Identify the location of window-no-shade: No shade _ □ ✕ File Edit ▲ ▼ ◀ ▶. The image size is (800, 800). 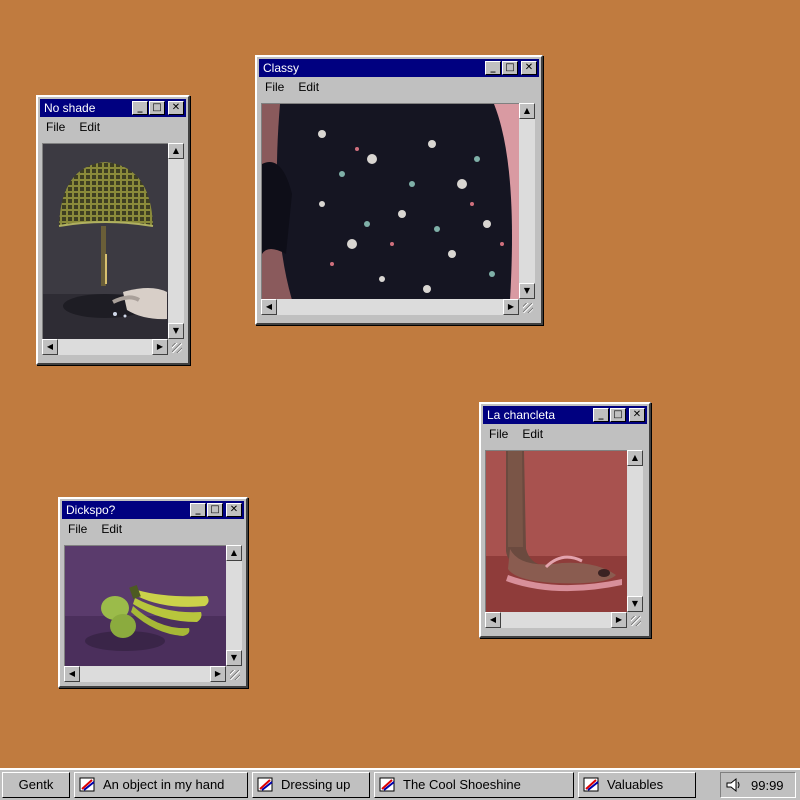
(113, 230).